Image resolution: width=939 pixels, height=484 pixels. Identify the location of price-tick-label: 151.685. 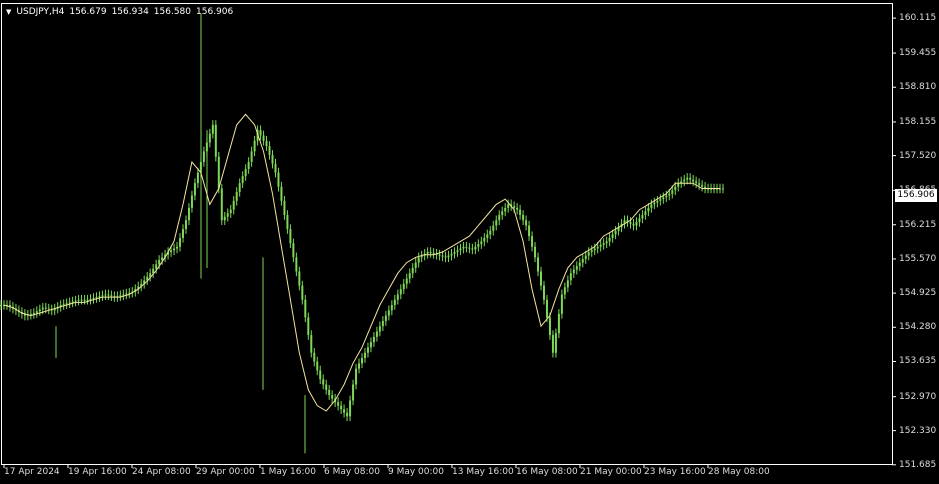
(918, 464).